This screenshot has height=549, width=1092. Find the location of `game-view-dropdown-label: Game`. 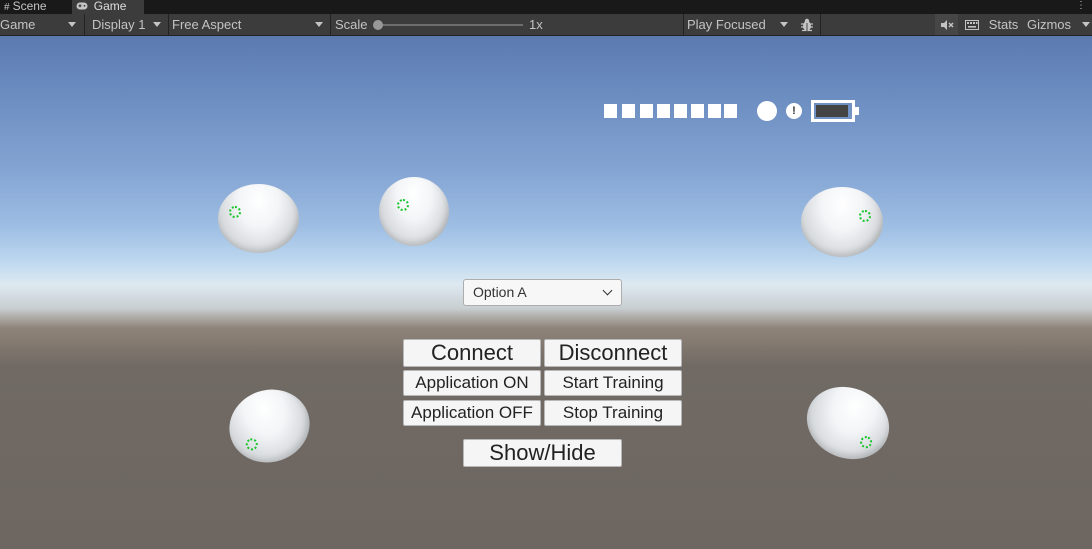

game-view-dropdown-label: Game is located at coordinates (18, 24).